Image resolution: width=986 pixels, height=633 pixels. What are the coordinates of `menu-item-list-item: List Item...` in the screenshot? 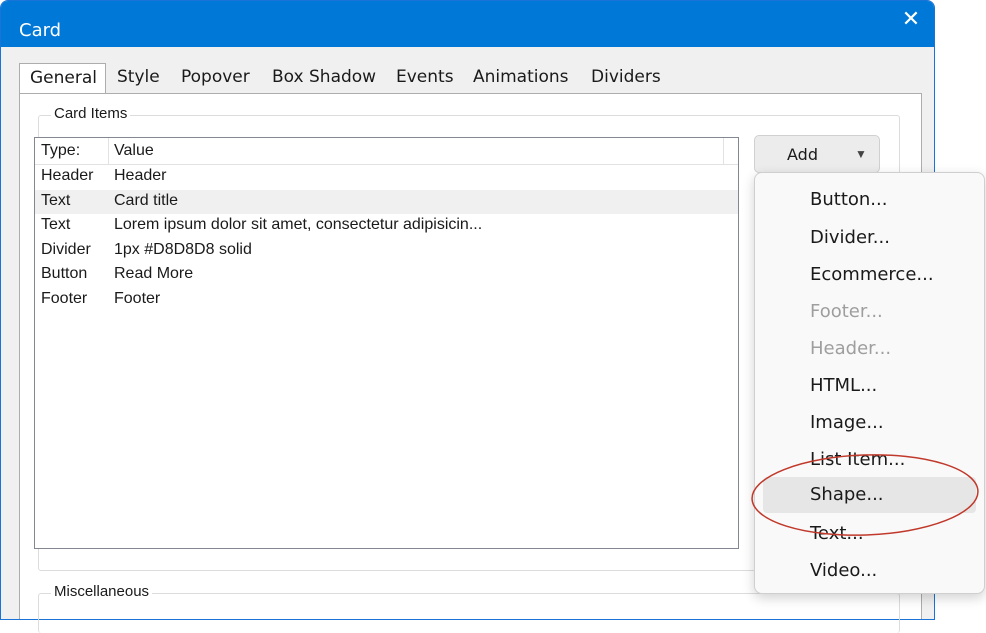 It's located at (869, 460).